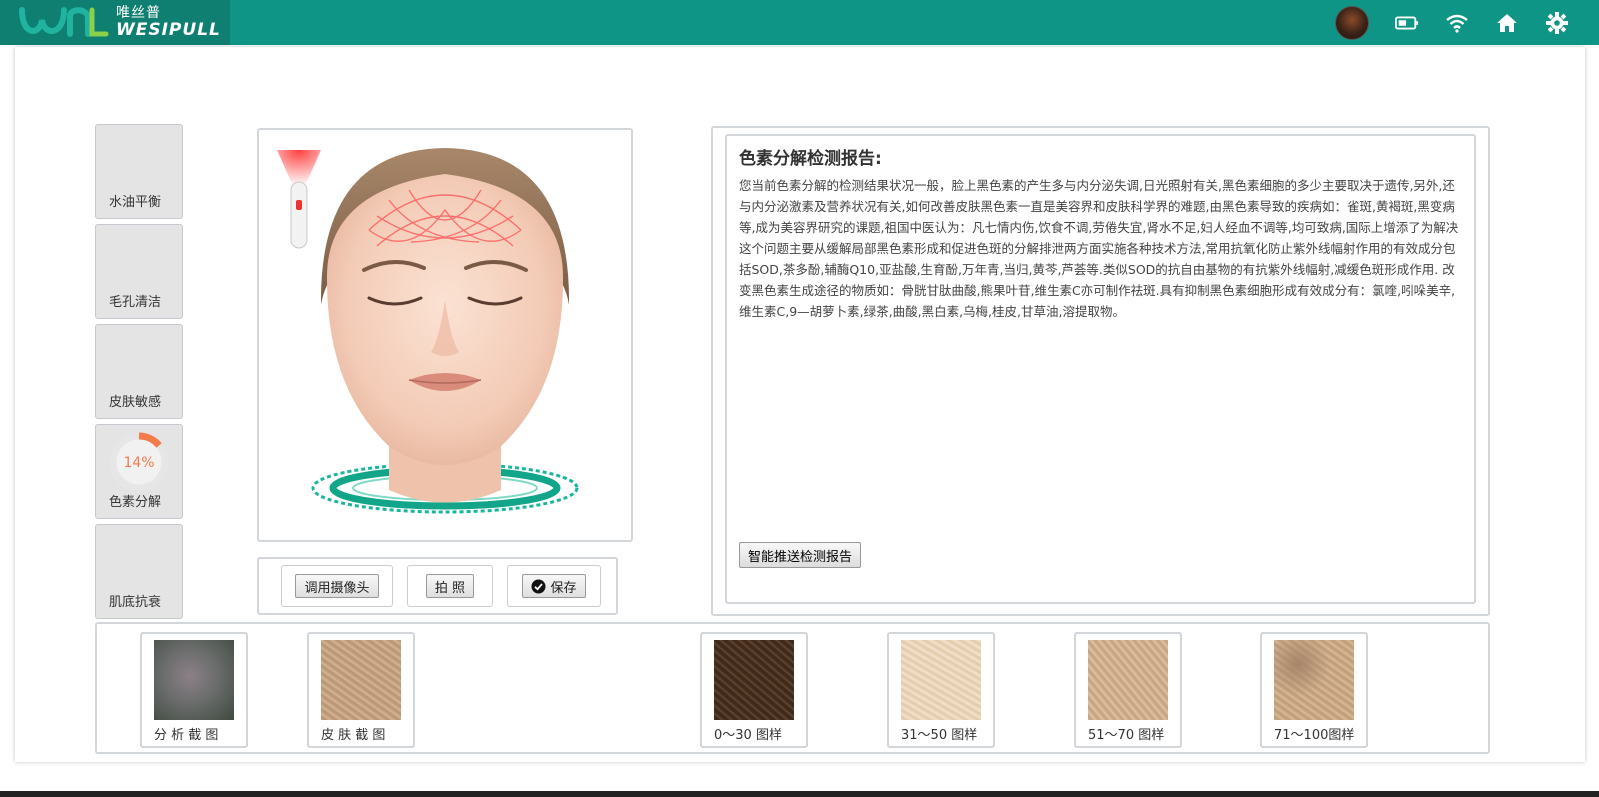  What do you see at coordinates (1407, 23) in the screenshot?
I see `battery-icon` at bounding box center [1407, 23].